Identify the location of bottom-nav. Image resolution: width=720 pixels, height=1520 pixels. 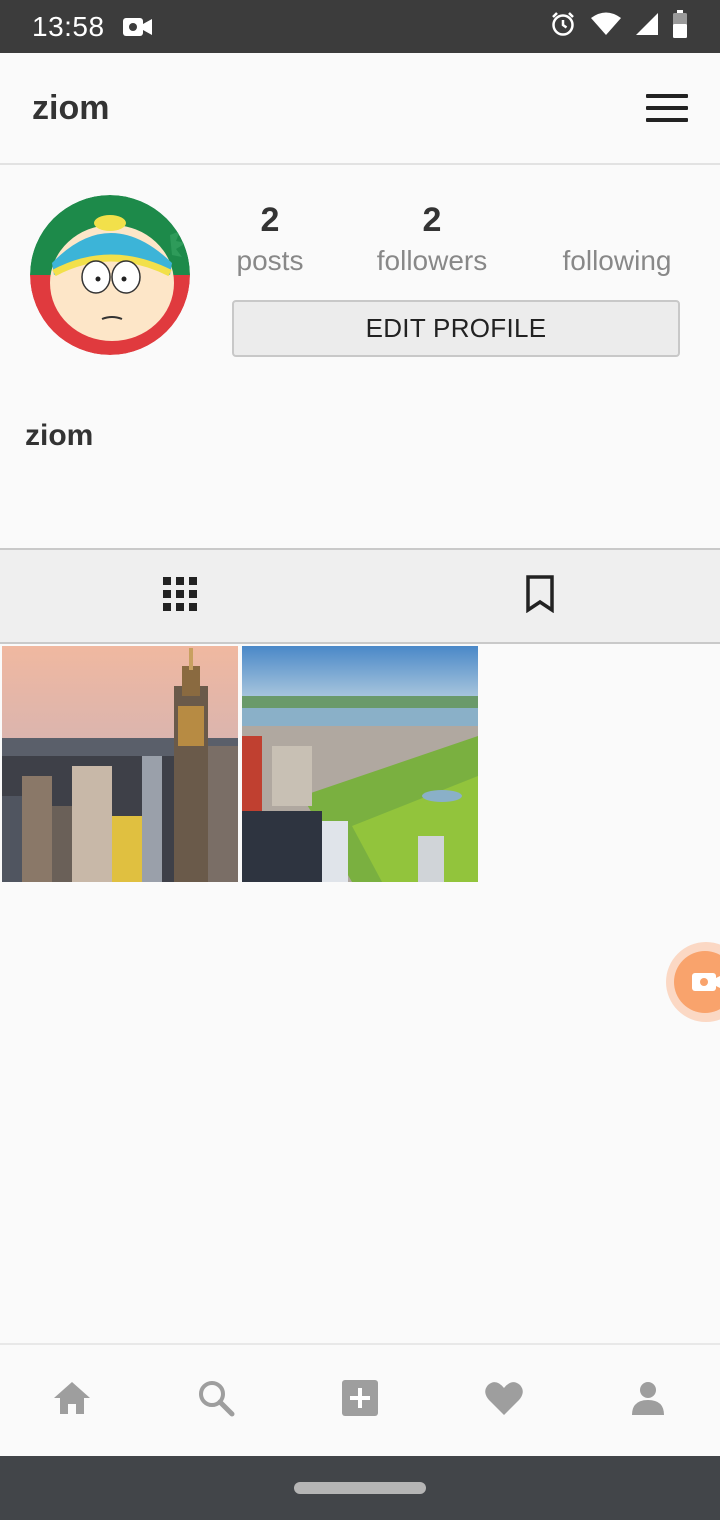
(360, 1399).